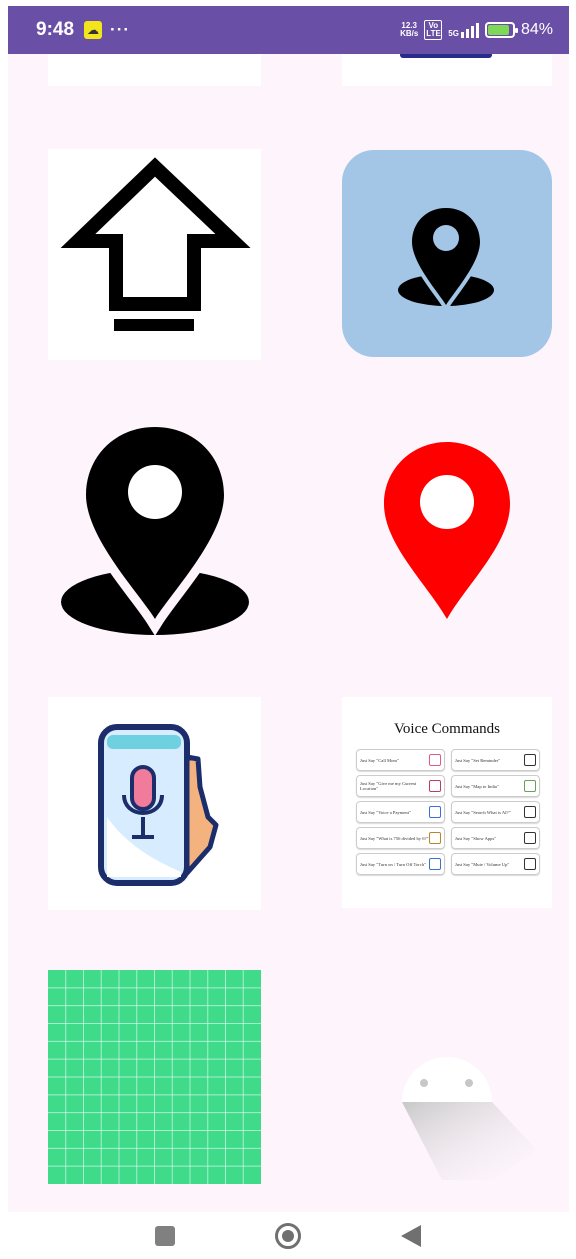 The image size is (576, 1259). Describe the element at coordinates (93, 30) in the screenshot. I see `snapchat-icon: ☁` at that location.